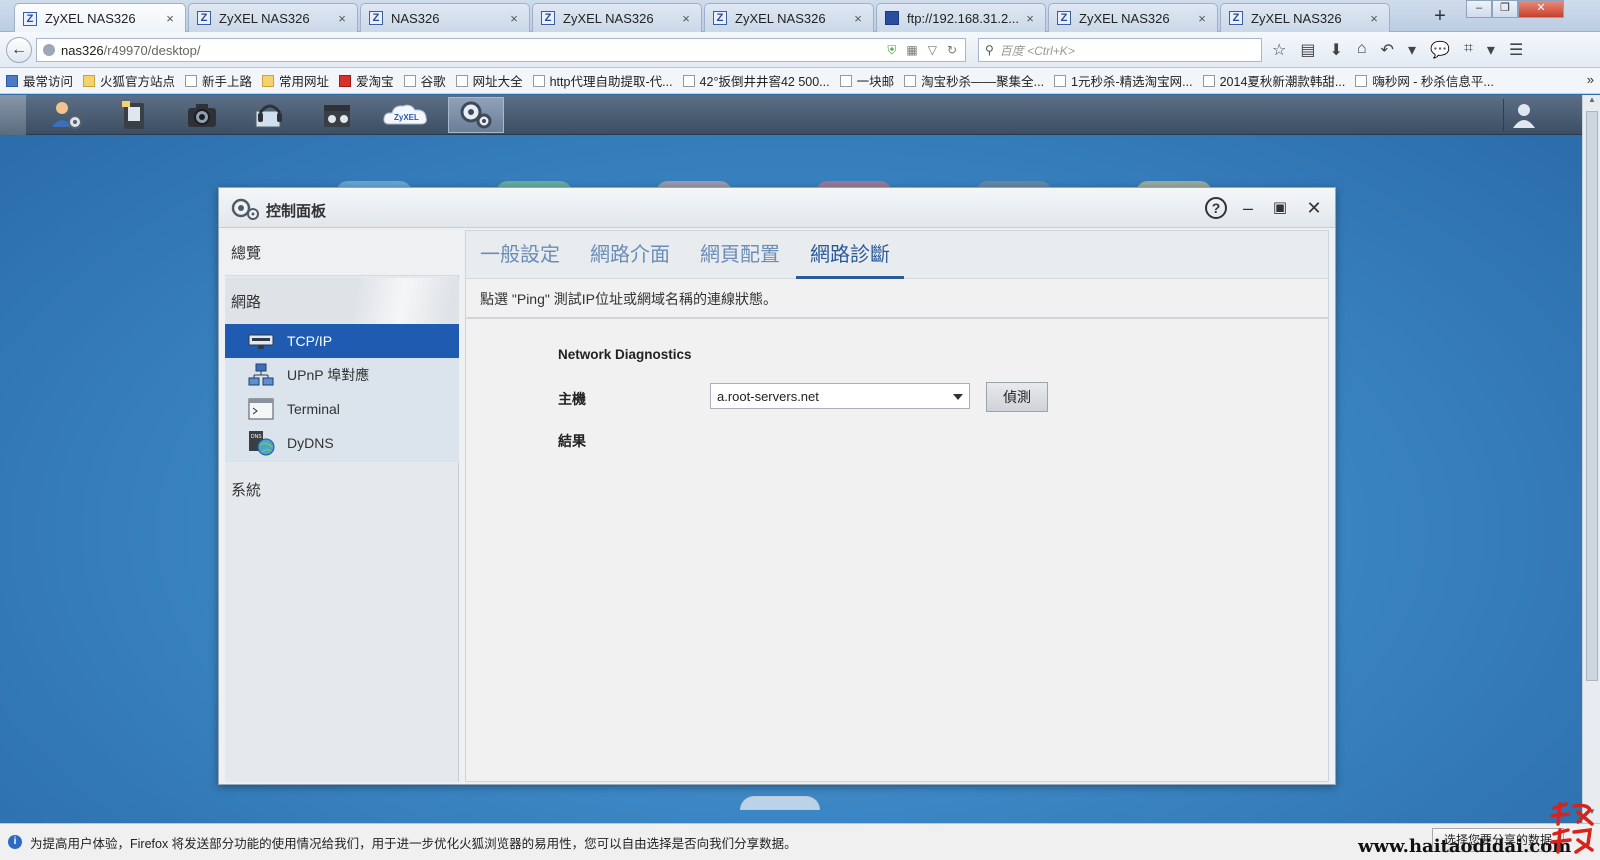  What do you see at coordinates (1280, 208) in the screenshot?
I see `maximize-icon: ▣` at bounding box center [1280, 208].